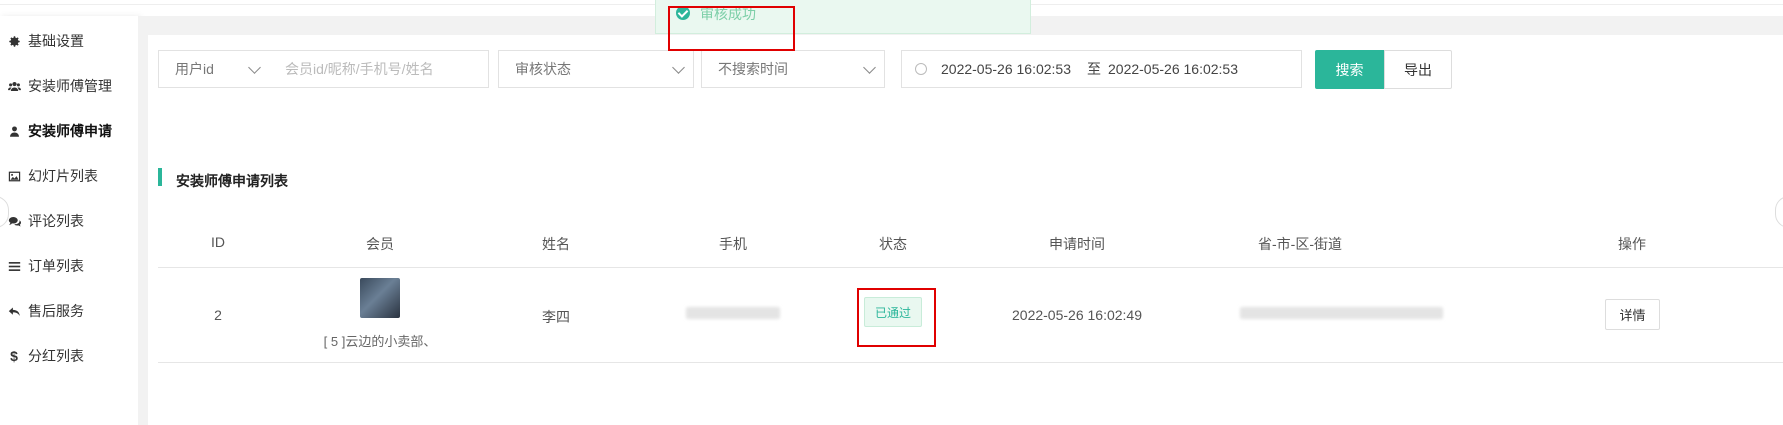  I want to click on user-icon, so click(14, 131).